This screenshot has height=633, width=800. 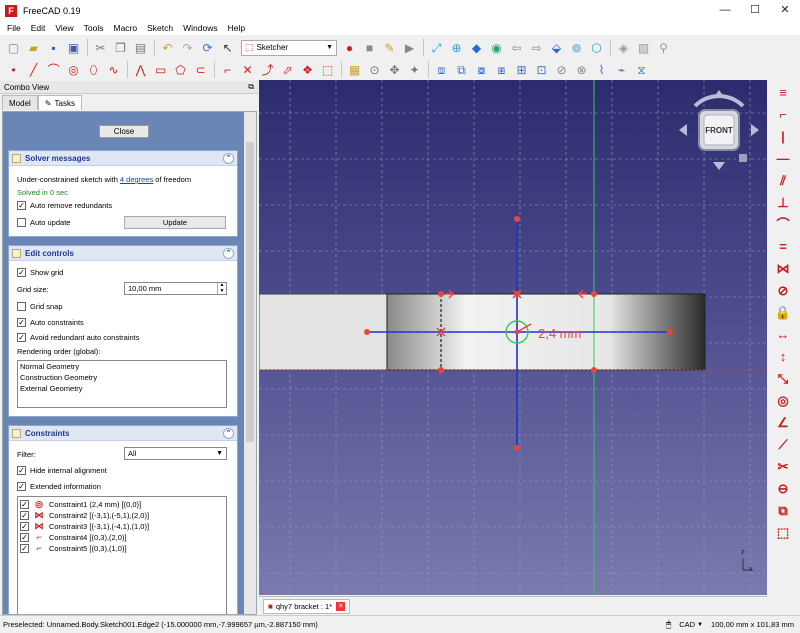 I want to click on constrain-snells-law-icon: ⟋, so click(x=783, y=445).